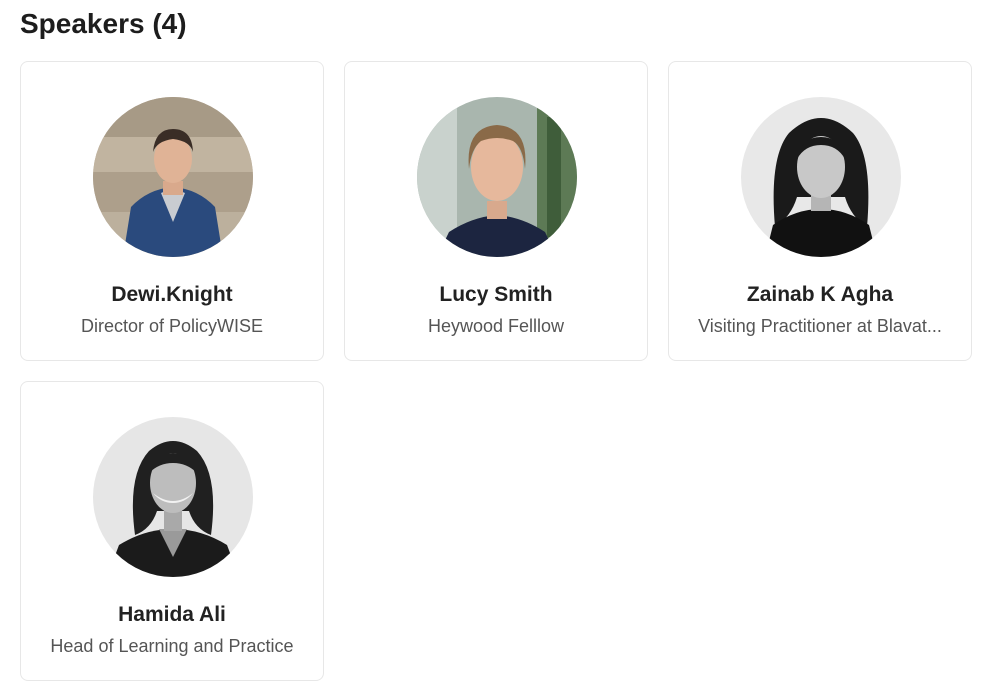  What do you see at coordinates (103, 23) in the screenshot?
I see `speakers-heading: Speakers (4)` at bounding box center [103, 23].